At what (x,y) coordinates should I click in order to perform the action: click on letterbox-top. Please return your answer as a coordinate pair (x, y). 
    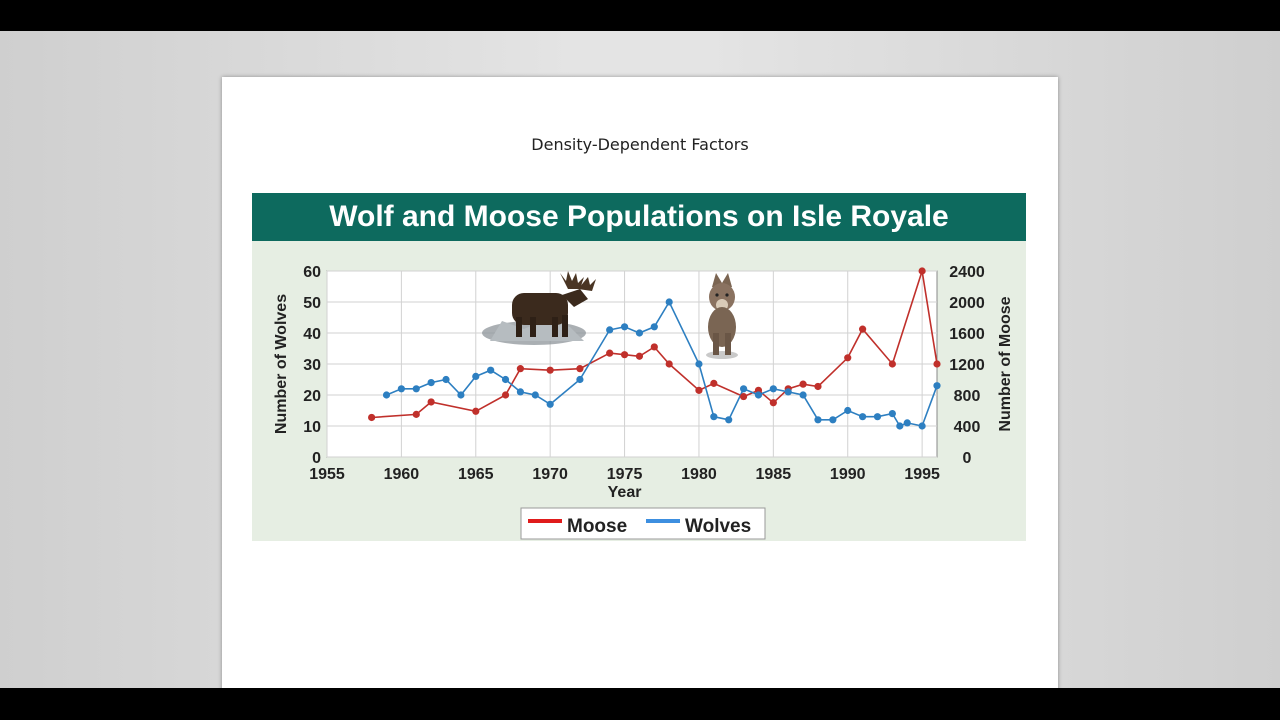
    Looking at the image, I should click on (640, 15).